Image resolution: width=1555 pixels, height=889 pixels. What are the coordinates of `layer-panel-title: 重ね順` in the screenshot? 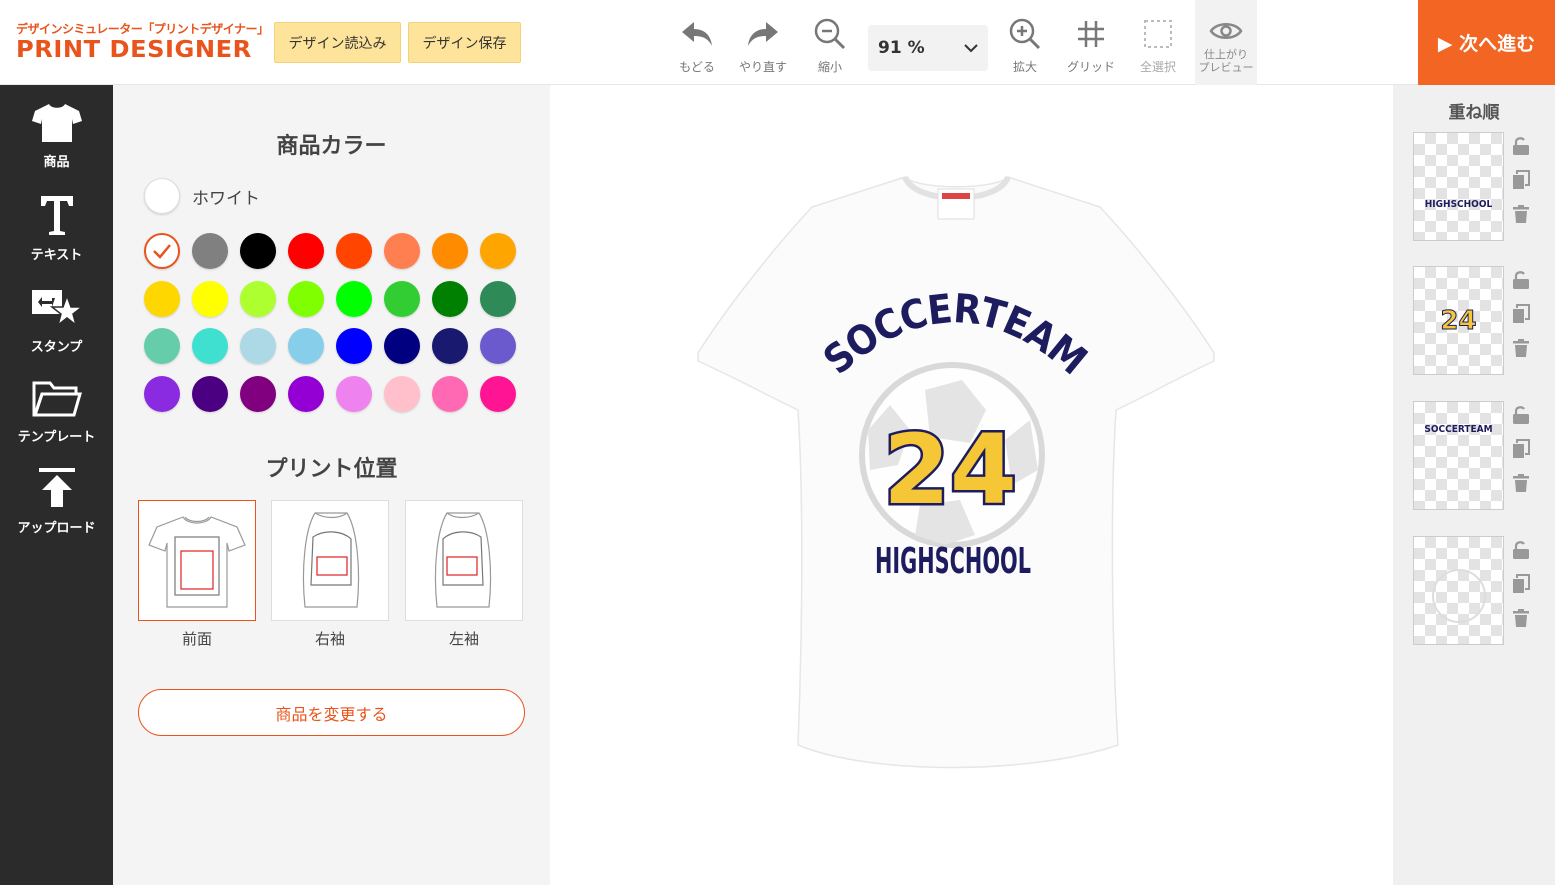 It's located at (1474, 113).